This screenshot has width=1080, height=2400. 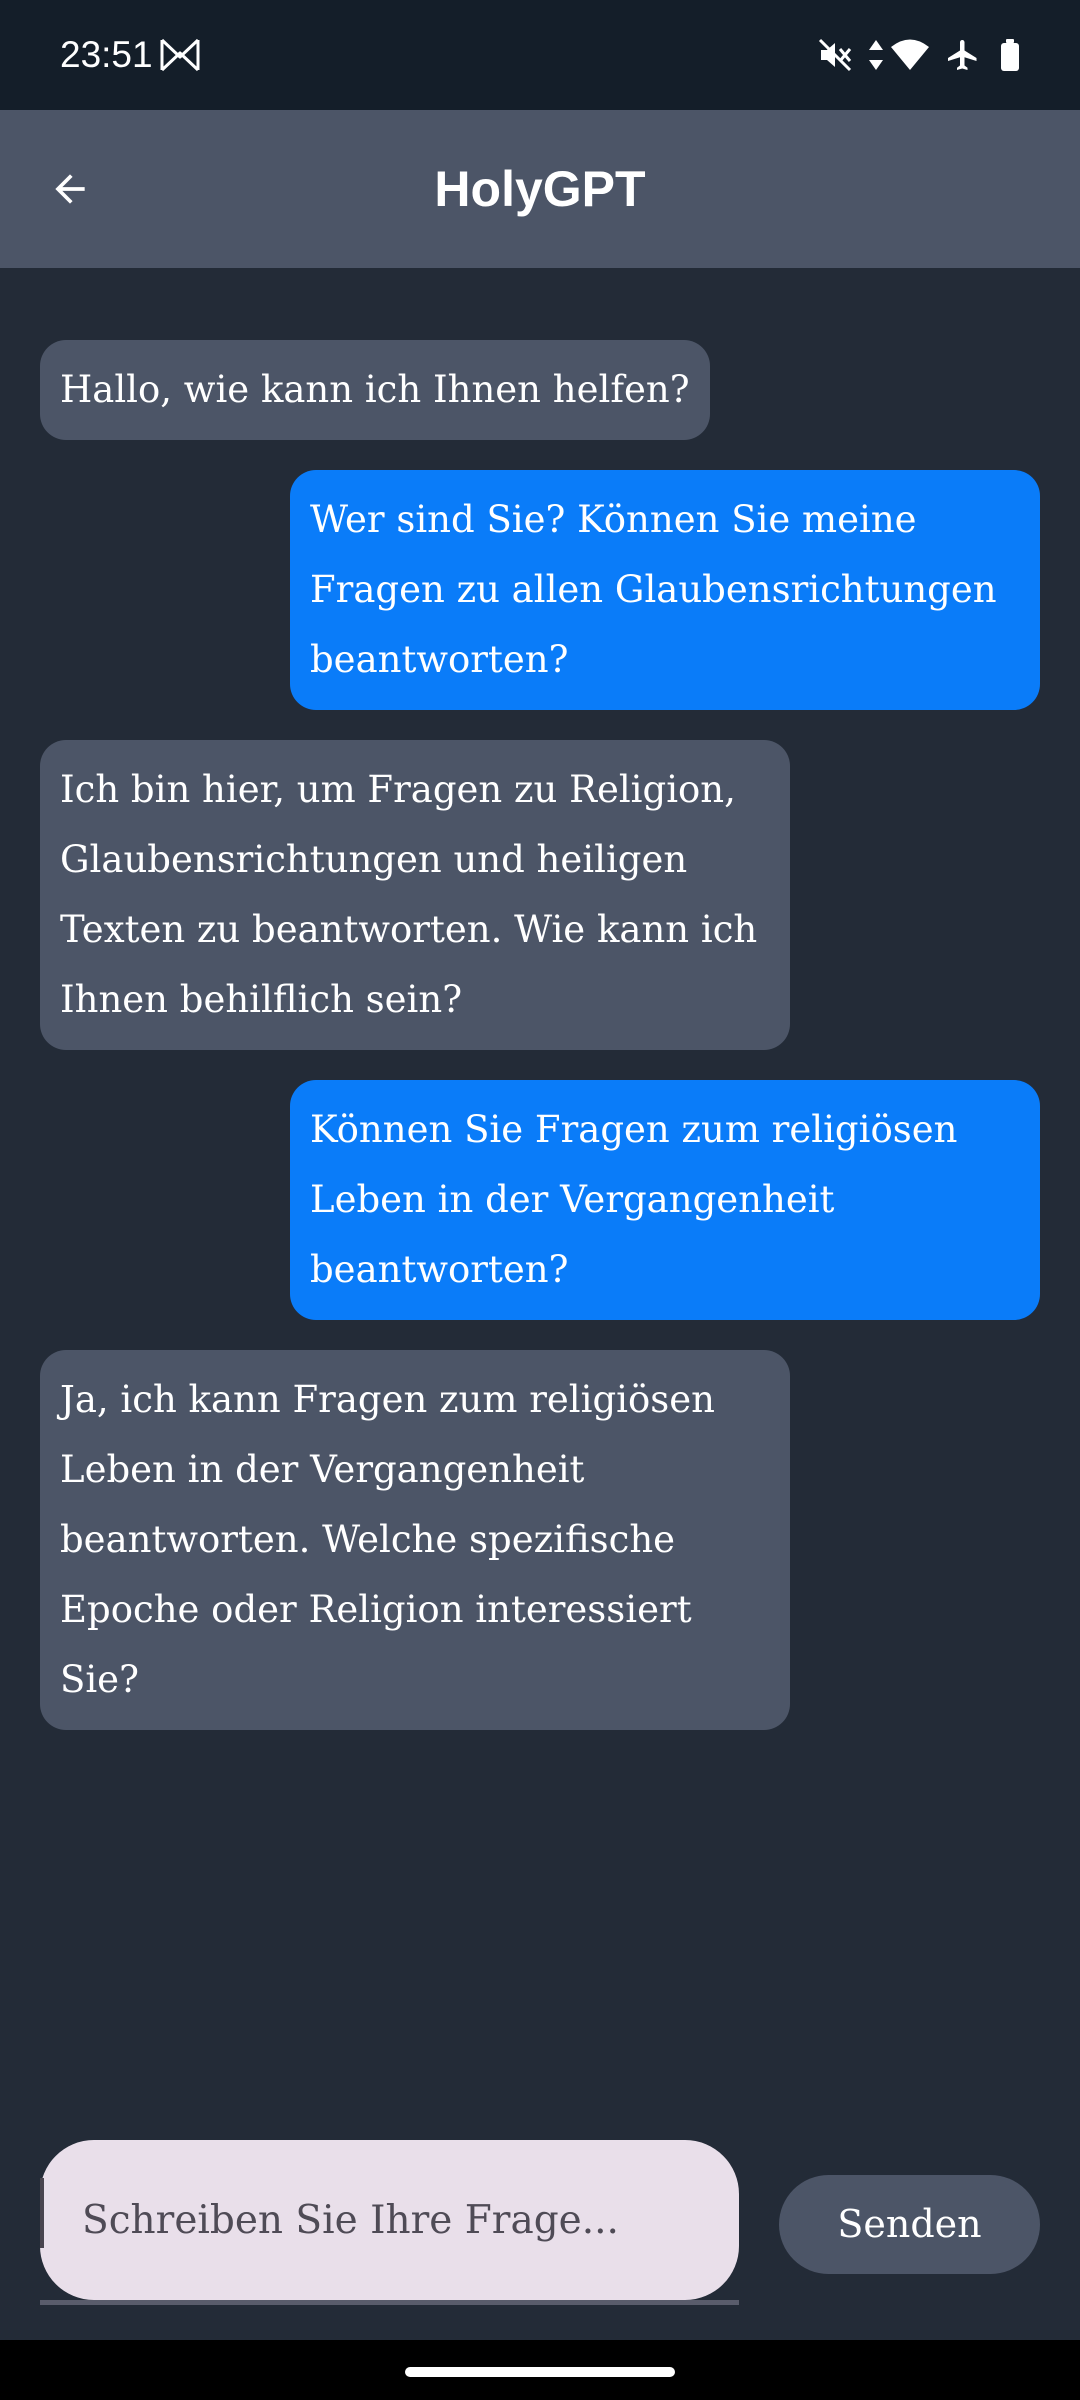 I want to click on battery-icon, so click(x=1010, y=55).